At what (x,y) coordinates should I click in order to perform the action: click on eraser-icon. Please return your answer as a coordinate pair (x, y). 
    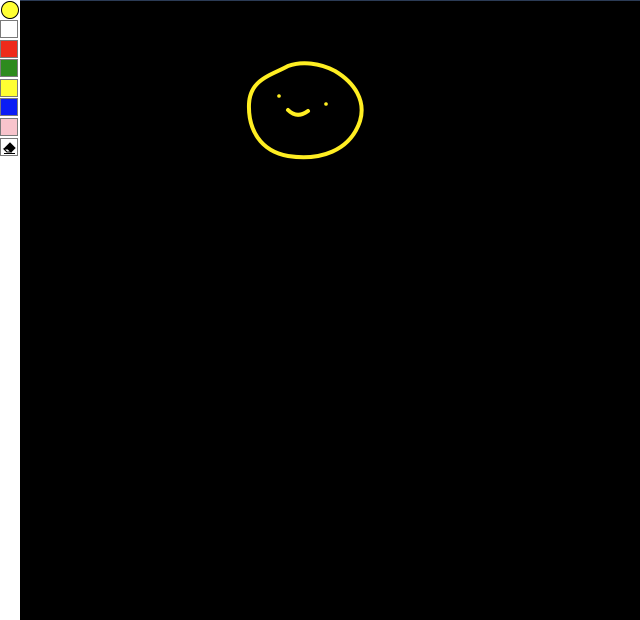
    Looking at the image, I should click on (9, 148).